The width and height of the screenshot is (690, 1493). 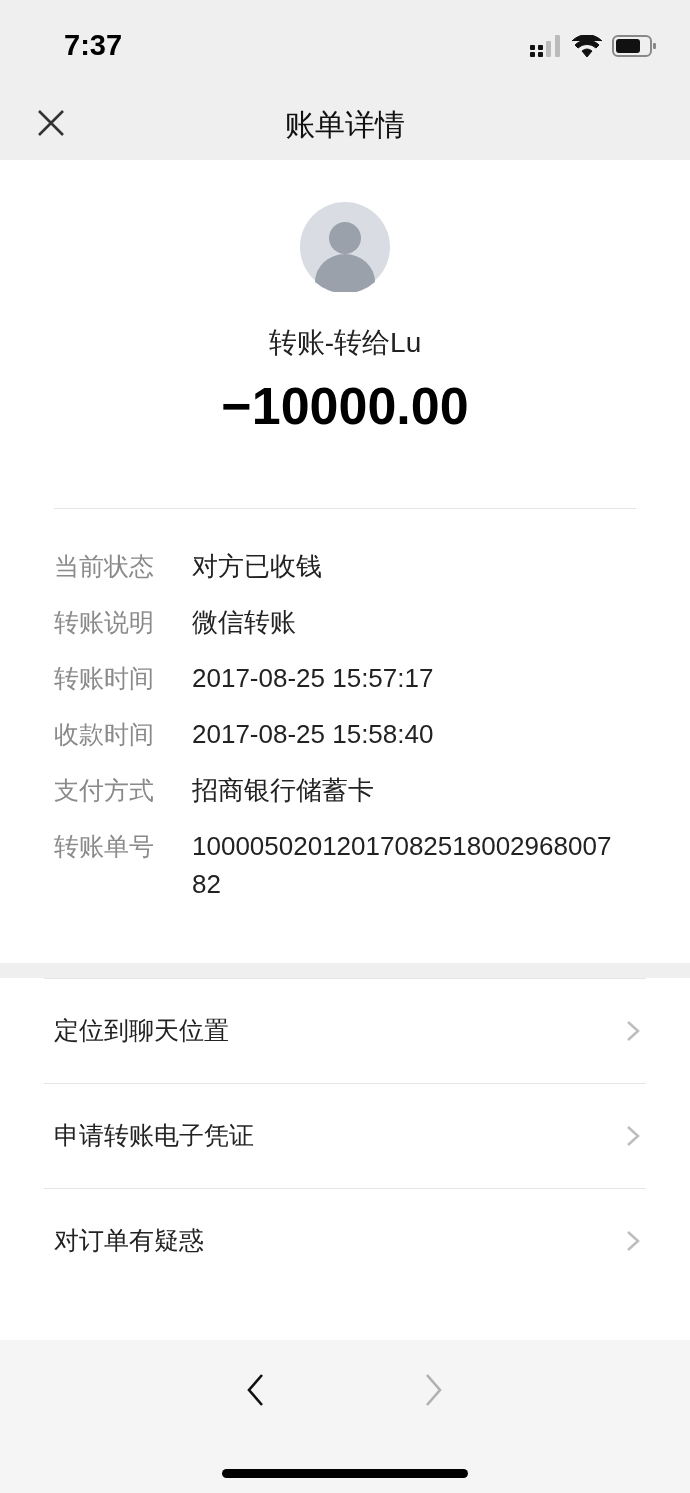 I want to click on signal-icon, so click(x=546, y=46).